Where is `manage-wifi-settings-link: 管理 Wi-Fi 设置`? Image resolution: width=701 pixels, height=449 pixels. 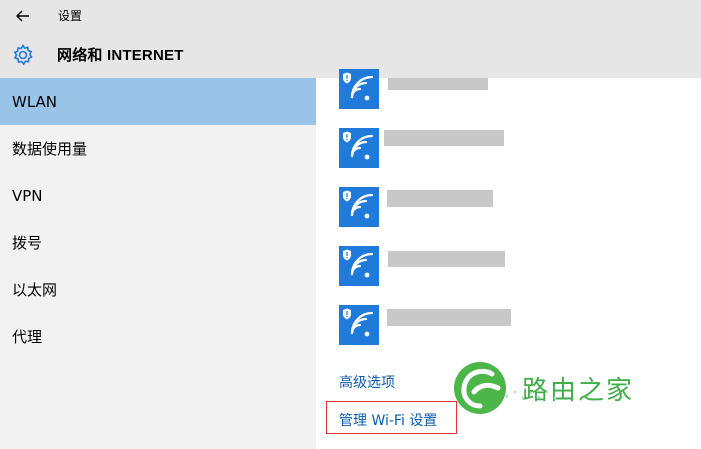
manage-wifi-settings-link: 管理 Wi-Fi 设置 is located at coordinates (388, 420).